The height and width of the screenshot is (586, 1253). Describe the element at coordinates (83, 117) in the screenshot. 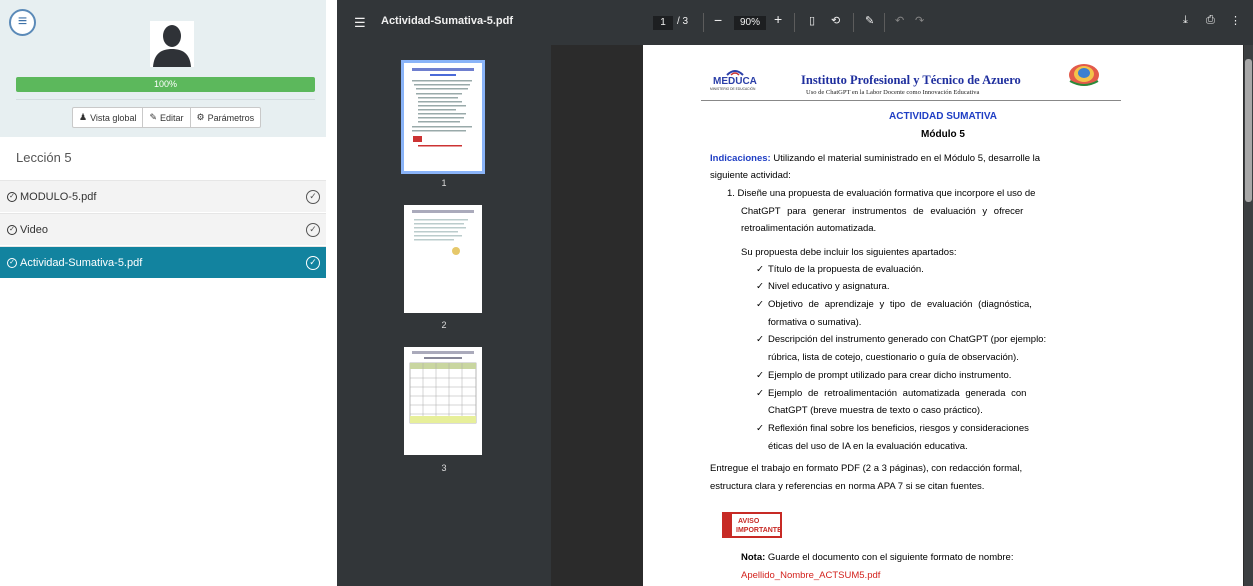

I see `person-icon: ♟` at that location.